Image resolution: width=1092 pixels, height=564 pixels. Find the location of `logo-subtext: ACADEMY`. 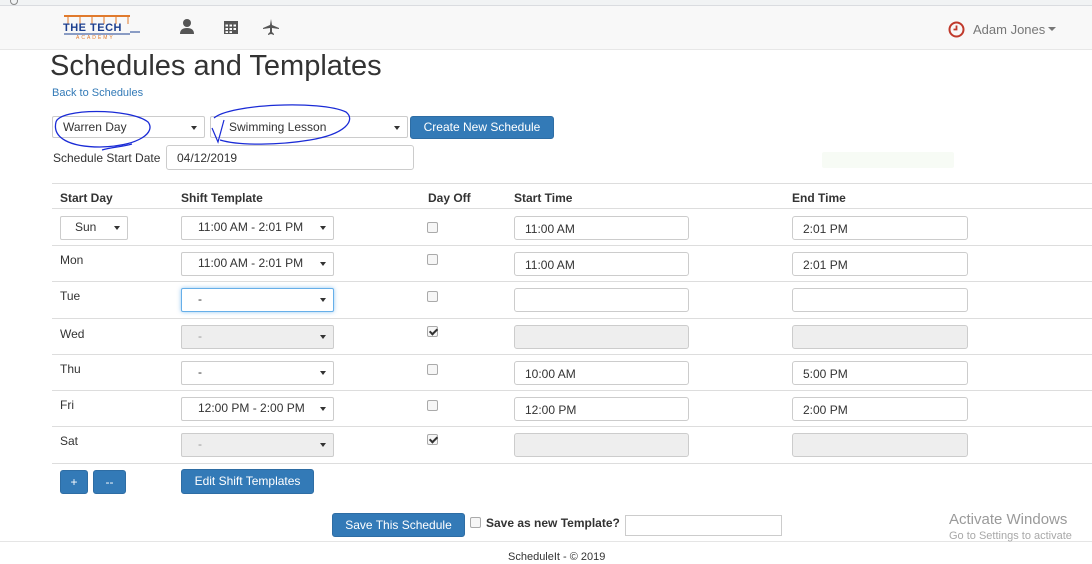

logo-subtext: ACADEMY is located at coordinates (95, 38).